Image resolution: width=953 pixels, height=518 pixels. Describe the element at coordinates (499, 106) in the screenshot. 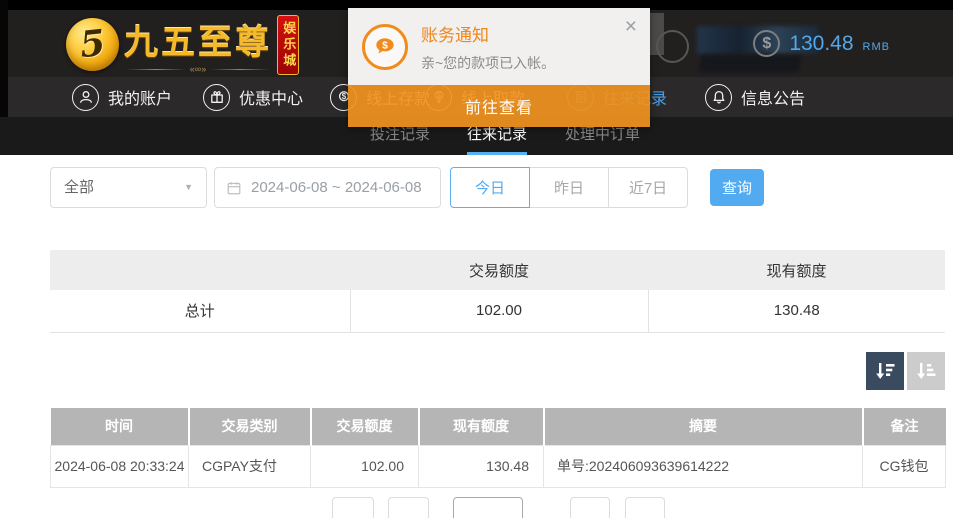

I see `go-view-button: 前往查看` at that location.